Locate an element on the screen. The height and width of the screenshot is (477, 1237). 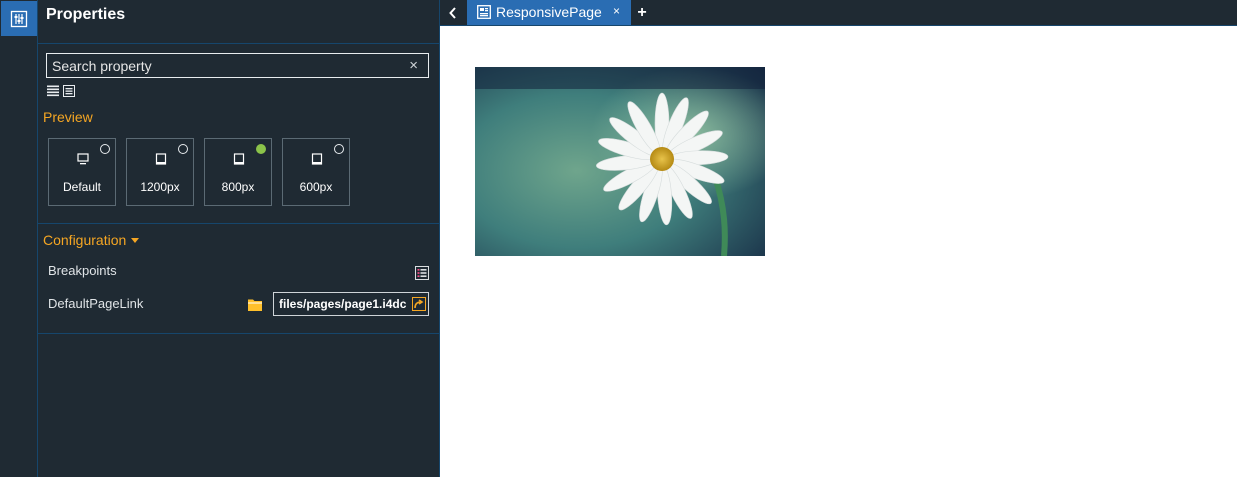
preview-option-label: 800px is located at coordinates (238, 187).